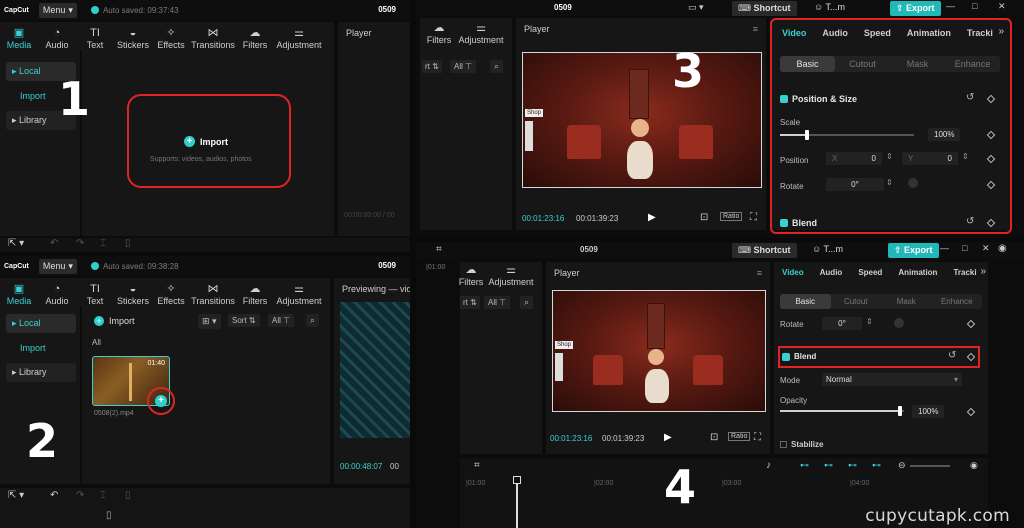 The width and height of the screenshot is (1024, 528). I want to click on rotate-value: 0°, so click(842, 323).